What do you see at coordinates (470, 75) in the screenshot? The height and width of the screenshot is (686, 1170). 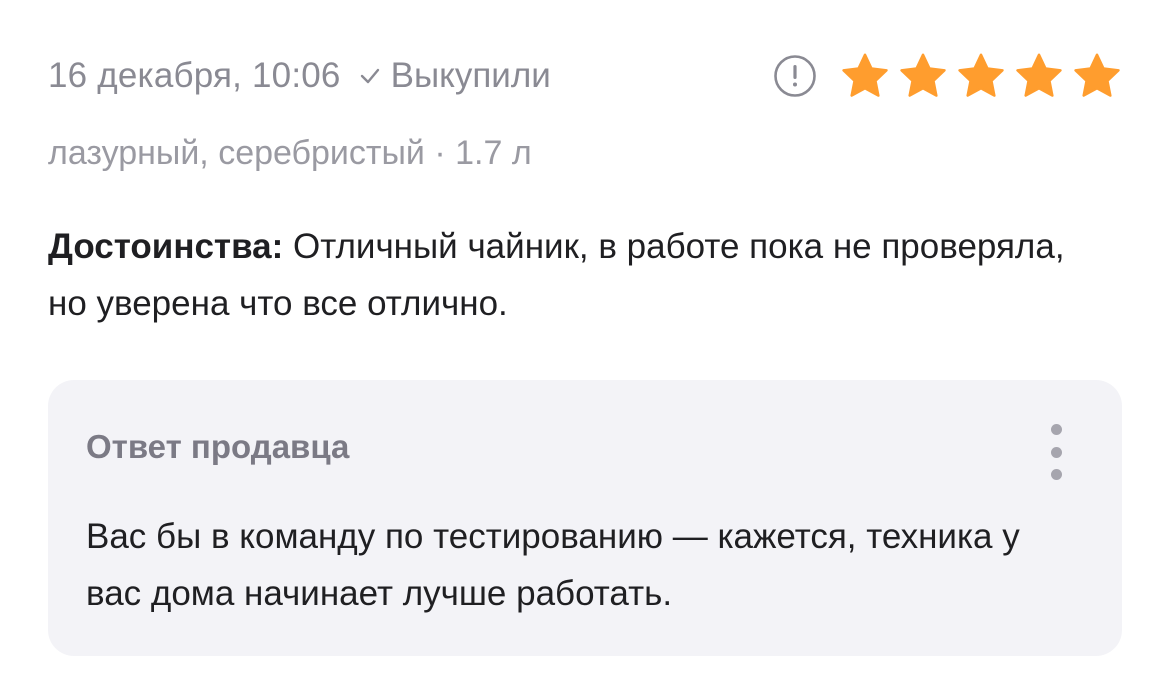 I see `purchase-status: Выкупили` at bounding box center [470, 75].